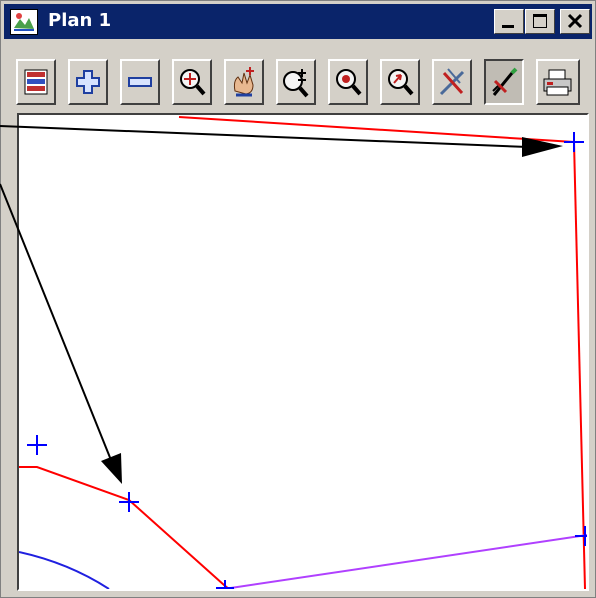 This screenshot has width=596, height=598. I want to click on blue-string, so click(64, 570).